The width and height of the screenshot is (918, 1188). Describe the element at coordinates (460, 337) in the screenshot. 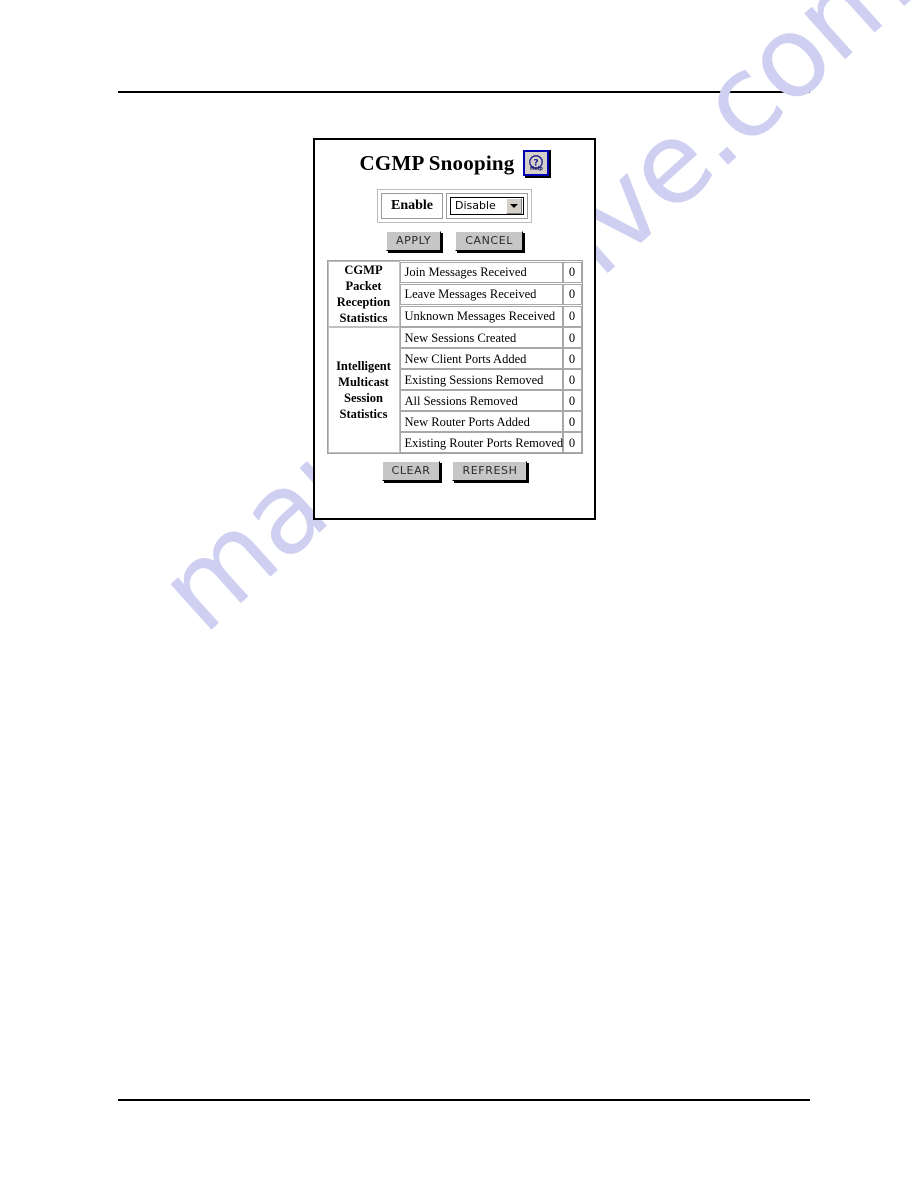

I see `stat-name: New Sessions Created` at that location.